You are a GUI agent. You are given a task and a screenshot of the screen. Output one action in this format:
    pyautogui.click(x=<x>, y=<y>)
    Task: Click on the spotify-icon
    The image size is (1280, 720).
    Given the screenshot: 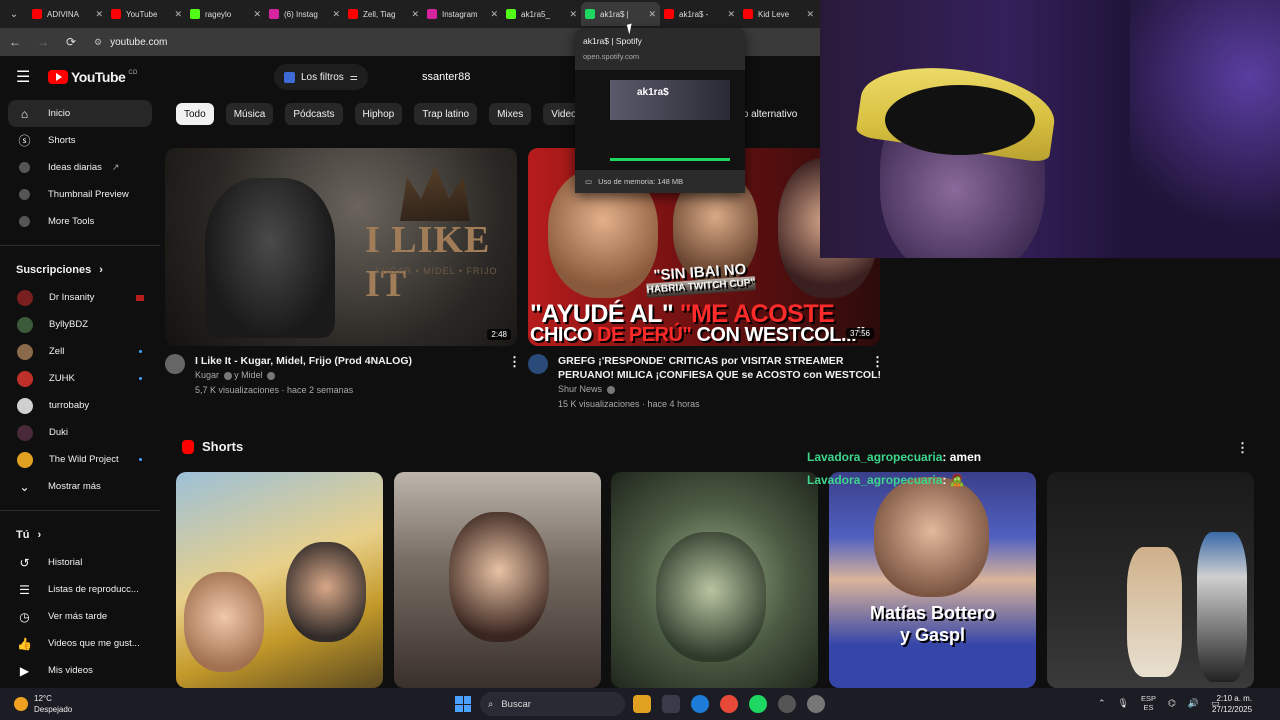 What is the action you would take?
    pyautogui.click(x=758, y=704)
    